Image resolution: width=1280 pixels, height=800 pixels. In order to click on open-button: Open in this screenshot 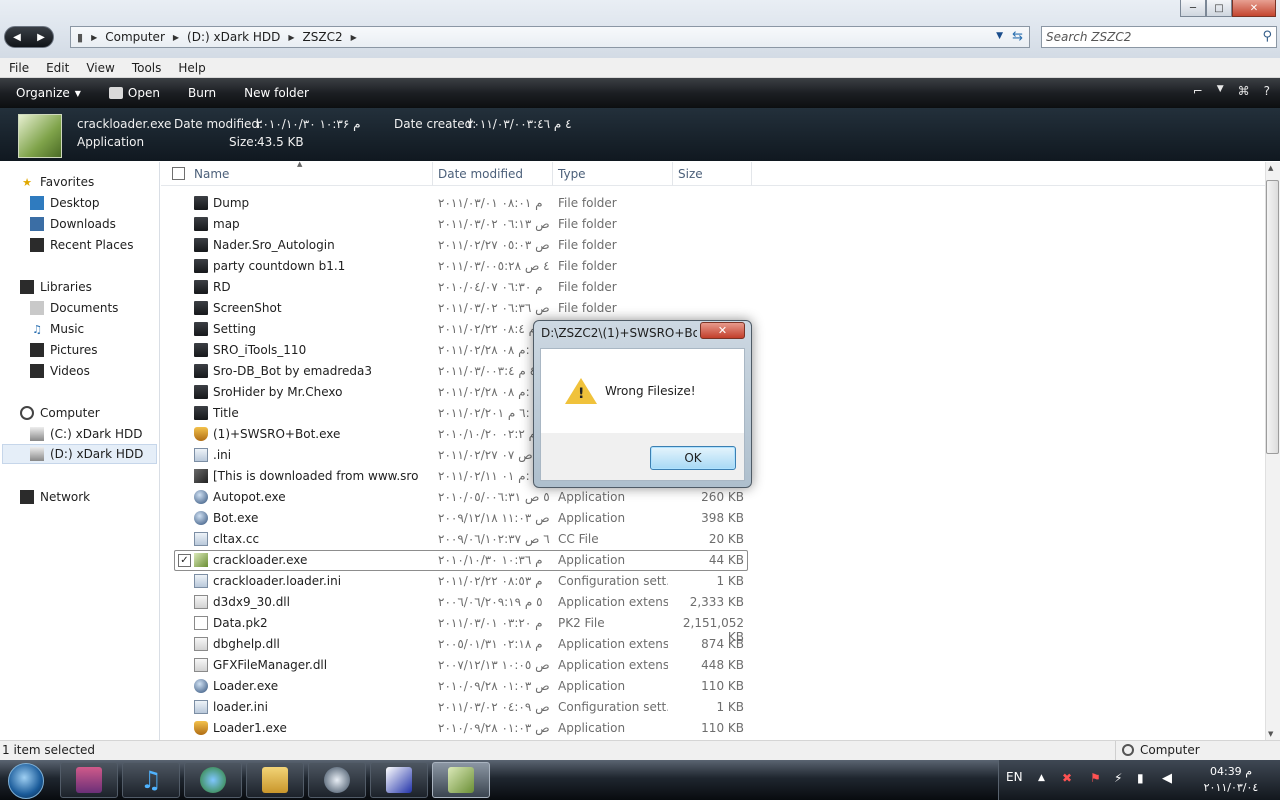, I will do `click(132, 93)`.